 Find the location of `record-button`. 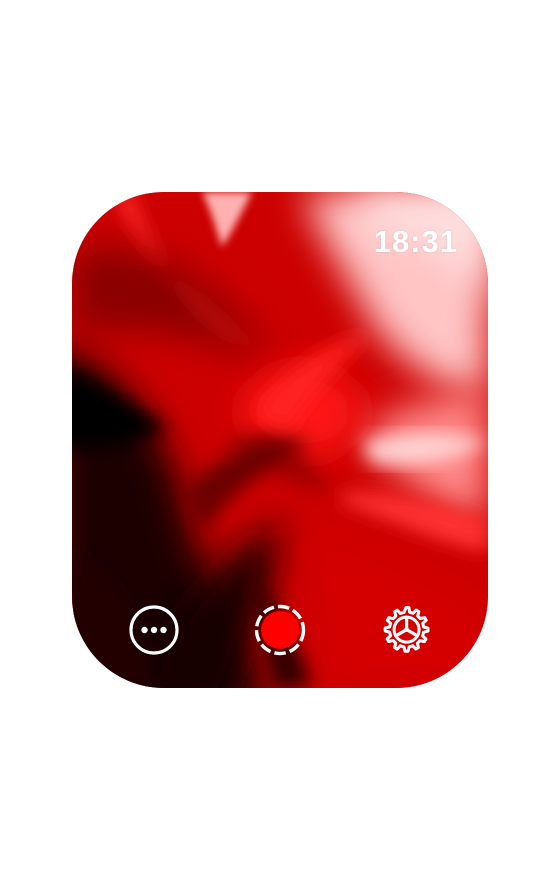

record-button is located at coordinates (280, 630).